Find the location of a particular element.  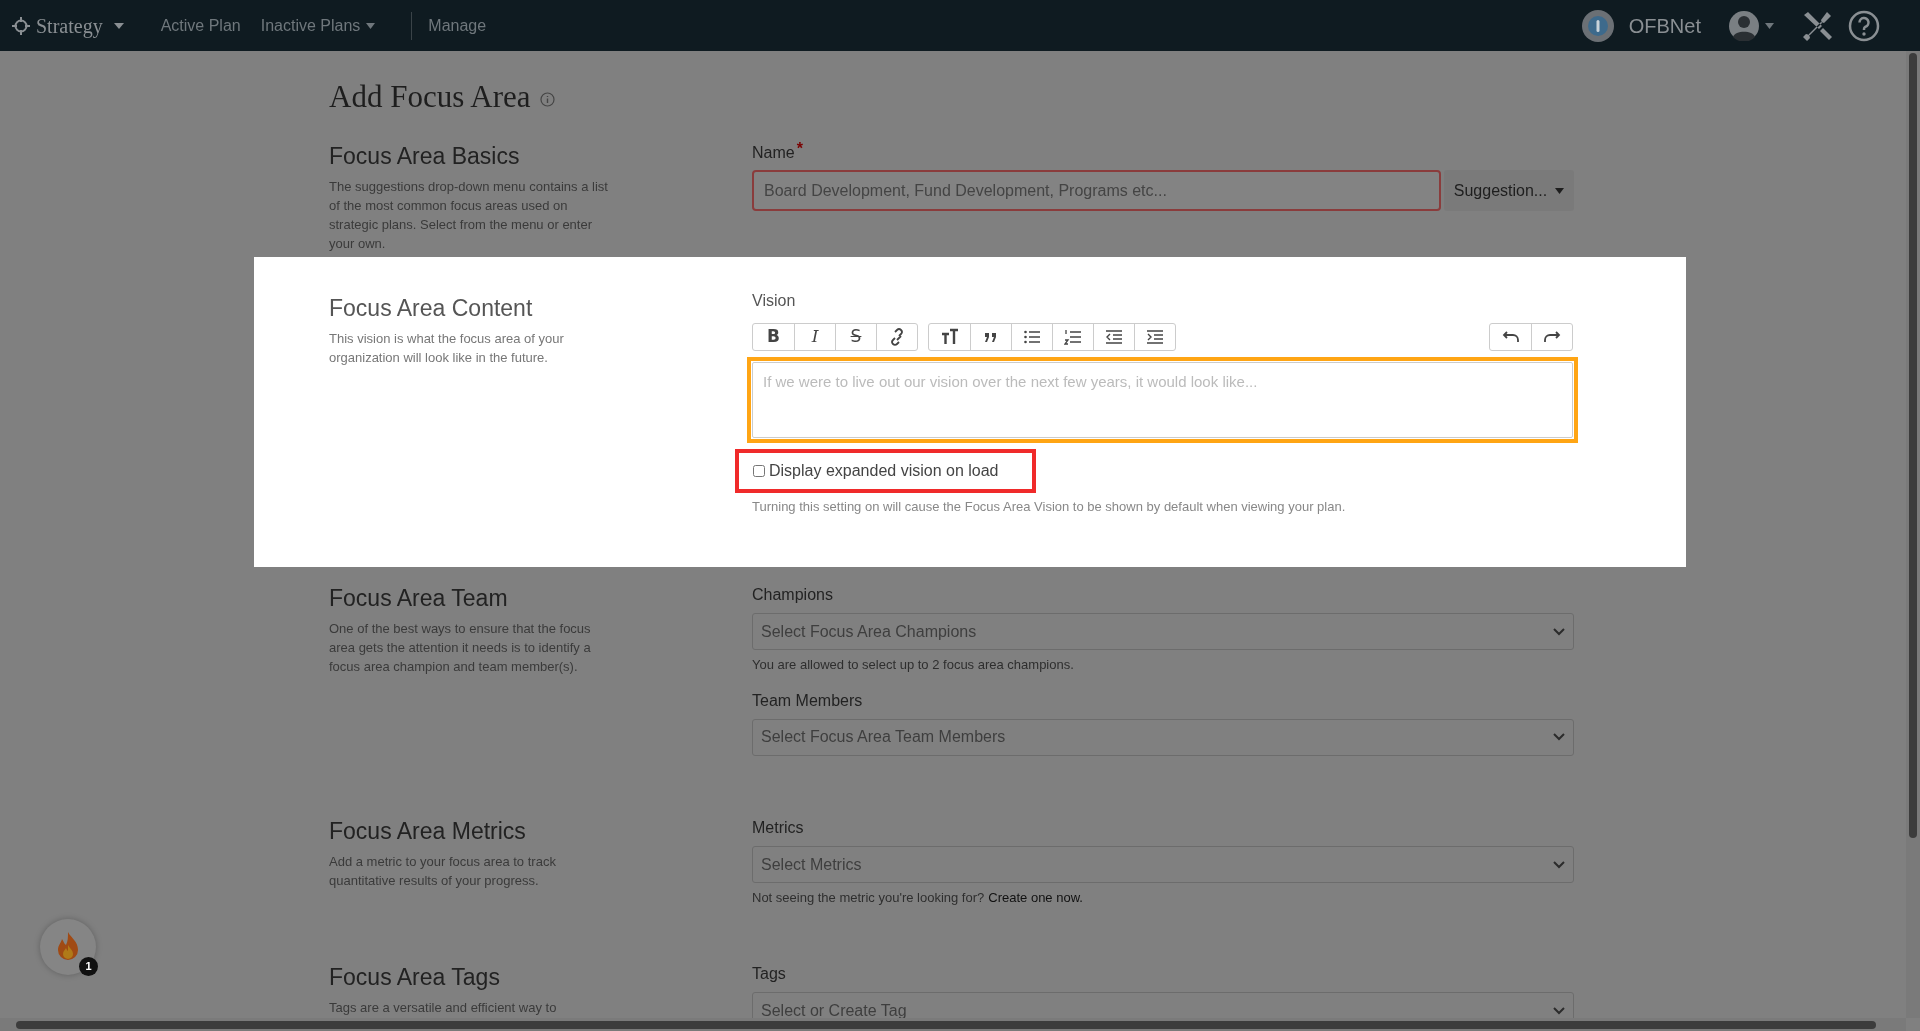

numbered-list-icon is located at coordinates (1073, 337).